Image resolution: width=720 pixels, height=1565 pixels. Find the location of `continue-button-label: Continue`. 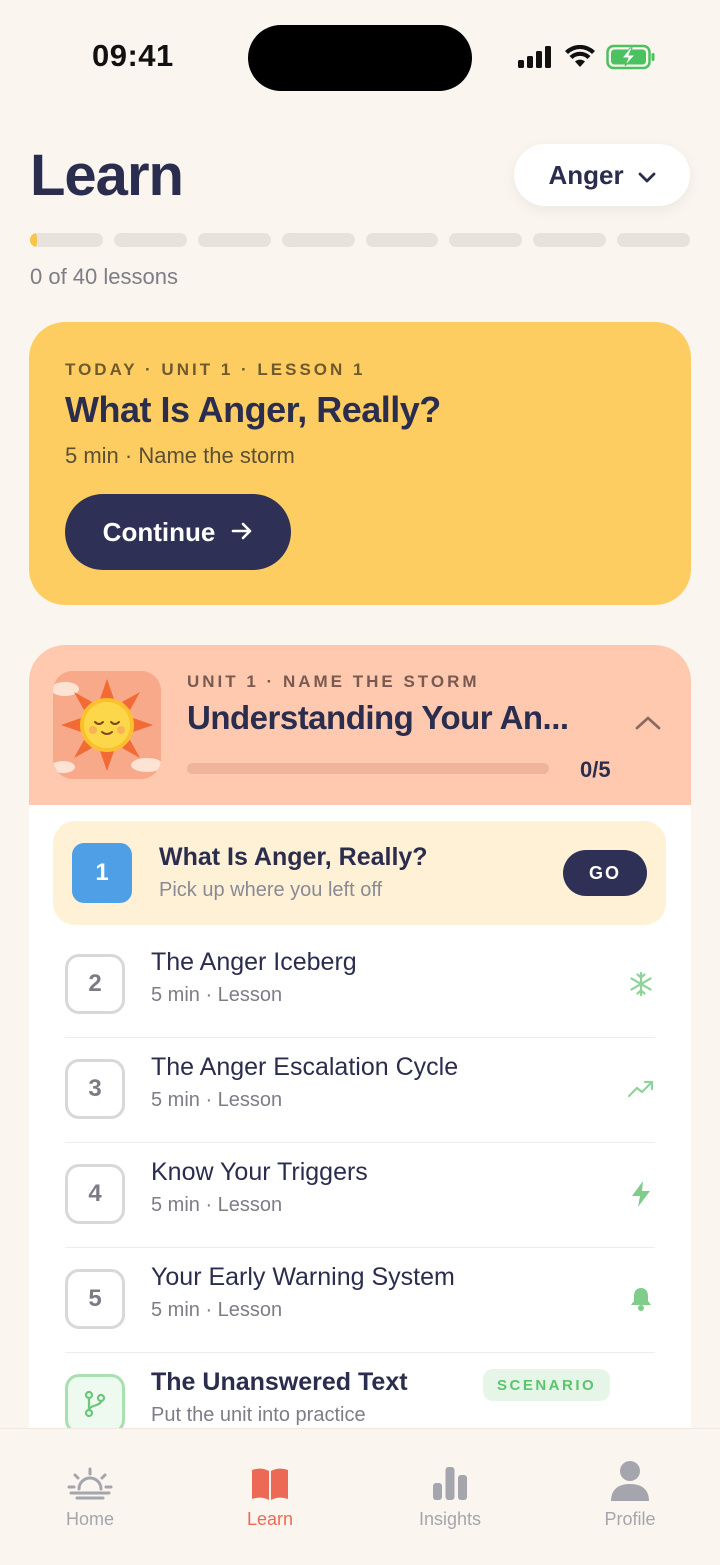

continue-button-label: Continue is located at coordinates (159, 531).